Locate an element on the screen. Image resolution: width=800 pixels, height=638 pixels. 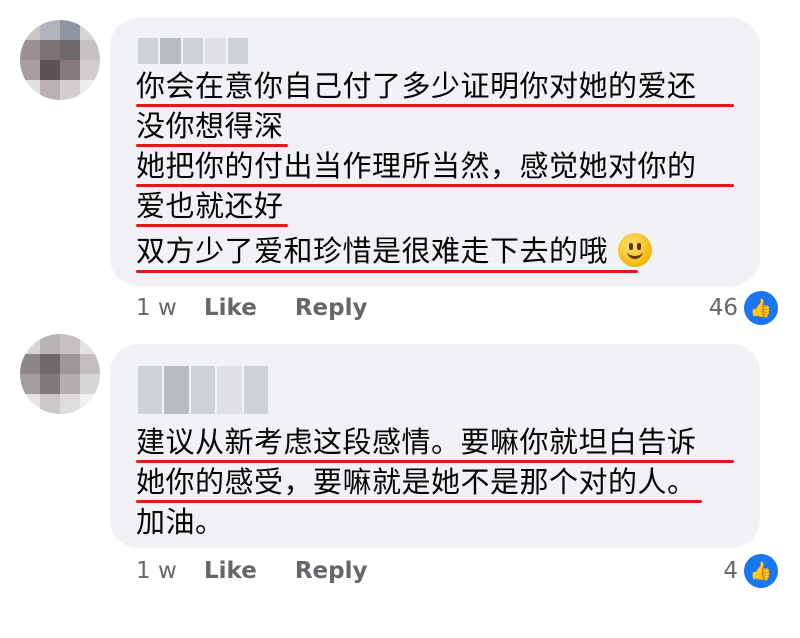
comment-text-line: 双方少了爱和珍惜是很难走下去的哦 is located at coordinates (394, 251).